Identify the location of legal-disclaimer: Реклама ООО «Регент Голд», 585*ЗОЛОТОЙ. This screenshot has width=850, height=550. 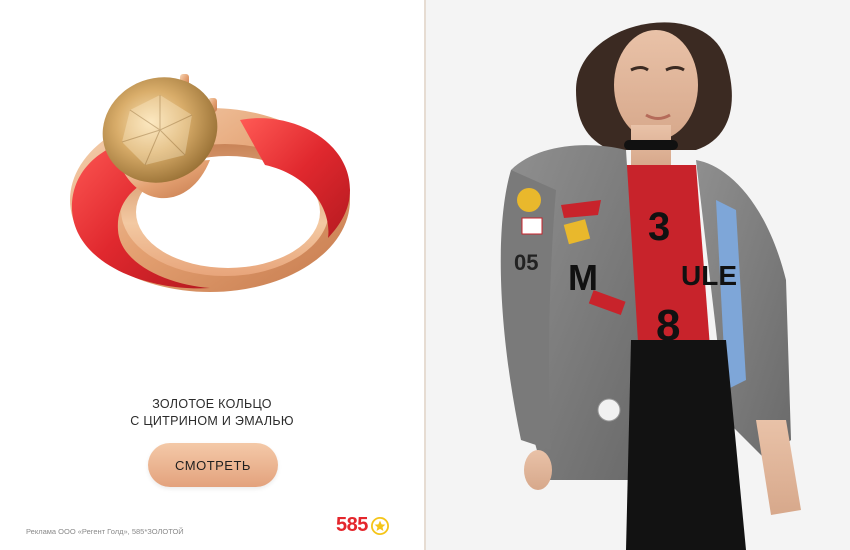
(105, 531).